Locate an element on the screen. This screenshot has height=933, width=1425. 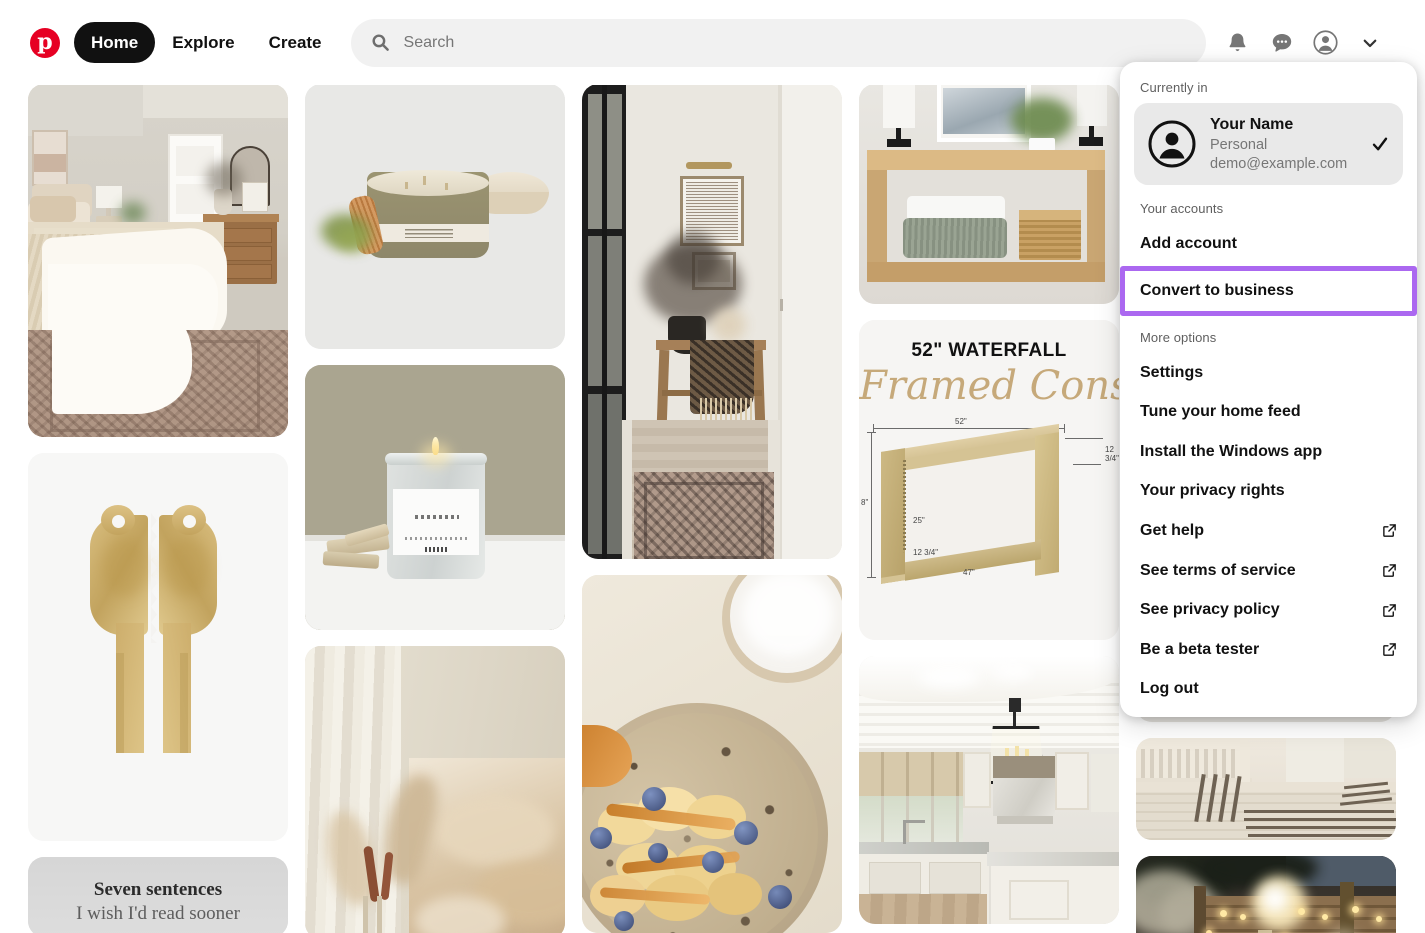
pampas-grass-pin is located at coordinates (435, 789).